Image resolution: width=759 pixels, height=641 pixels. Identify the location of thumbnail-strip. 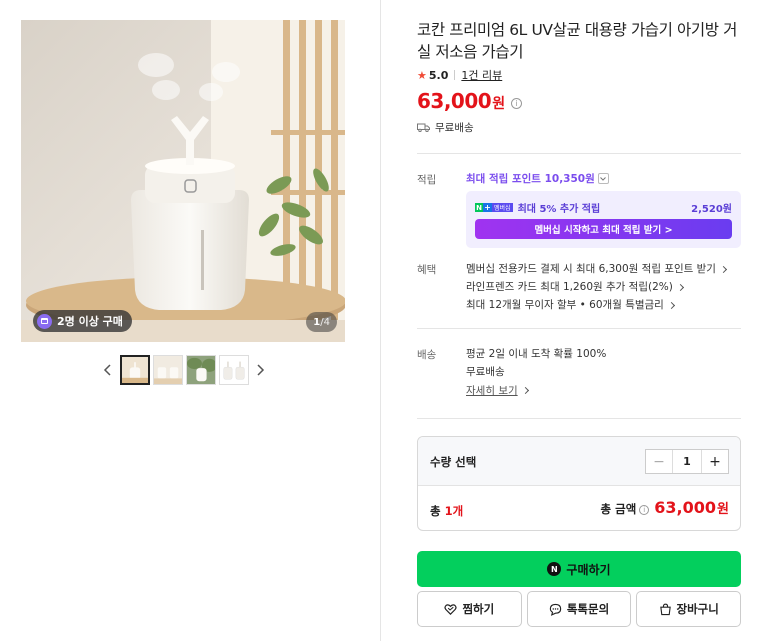
(184, 370).